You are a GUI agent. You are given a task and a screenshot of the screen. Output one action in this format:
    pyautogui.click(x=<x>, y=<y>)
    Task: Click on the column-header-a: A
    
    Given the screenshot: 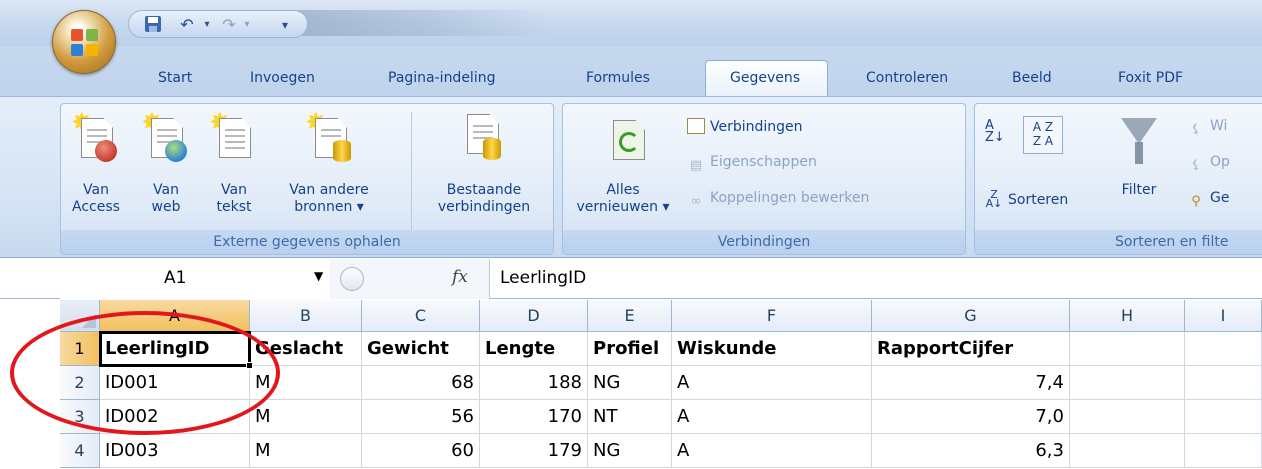 What is the action you would take?
    pyautogui.click(x=175, y=316)
    